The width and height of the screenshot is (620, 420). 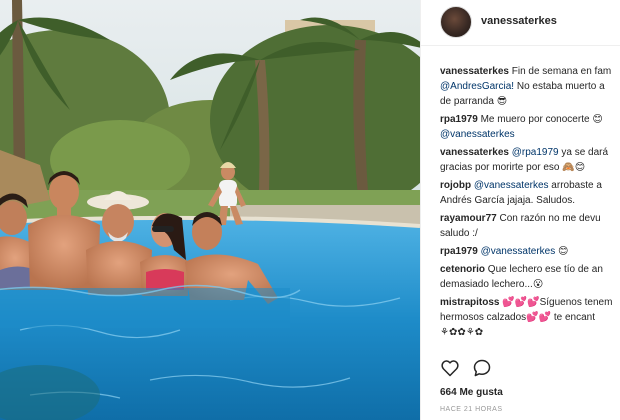 I want to click on comment-line: gracias por morirte por eso 🙈😊, so click(x=530, y=167).